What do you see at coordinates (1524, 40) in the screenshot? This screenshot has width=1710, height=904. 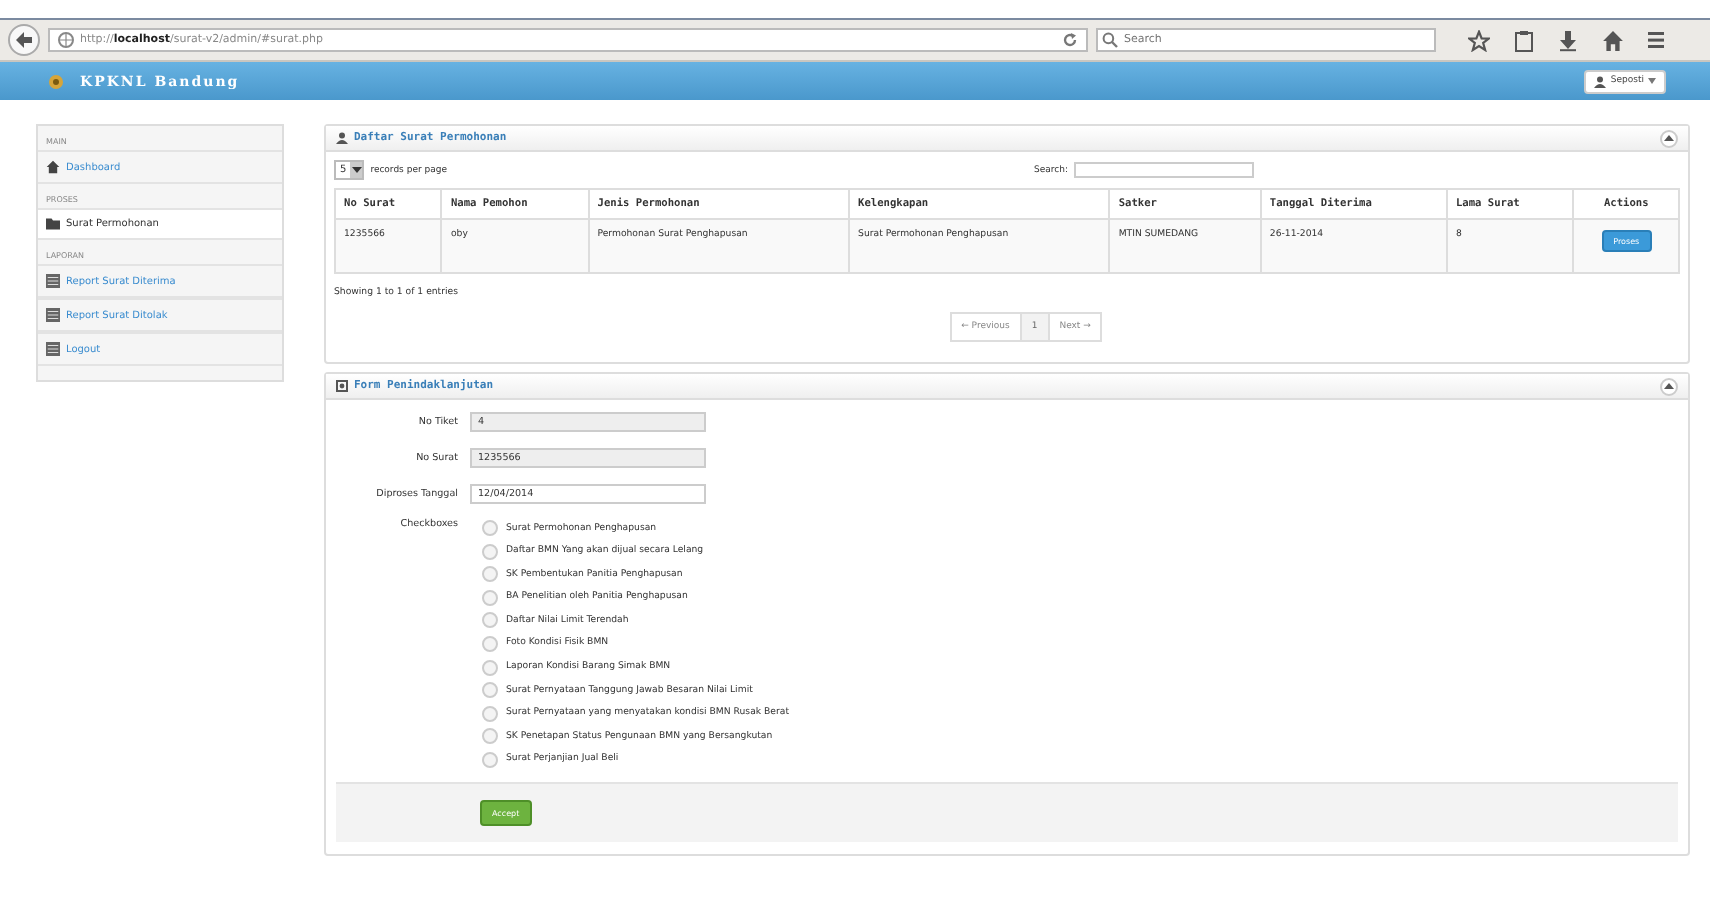 I see `clipboard-icon` at bounding box center [1524, 40].